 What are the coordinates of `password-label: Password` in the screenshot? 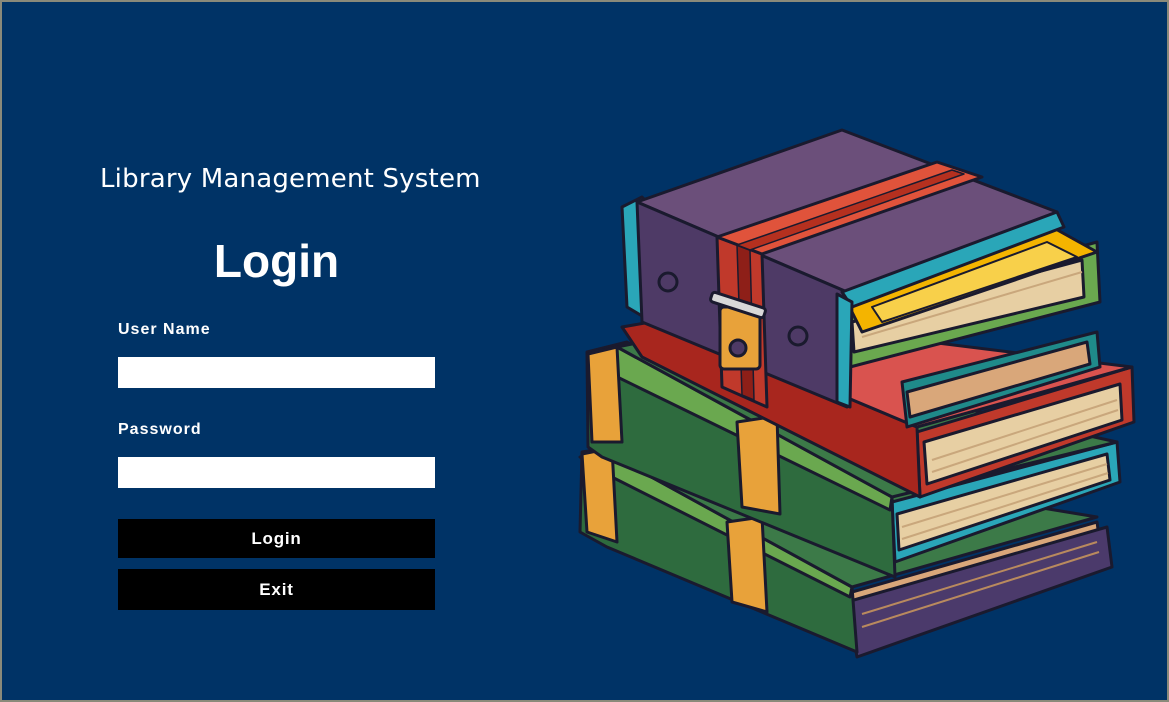 It's located at (160, 429).